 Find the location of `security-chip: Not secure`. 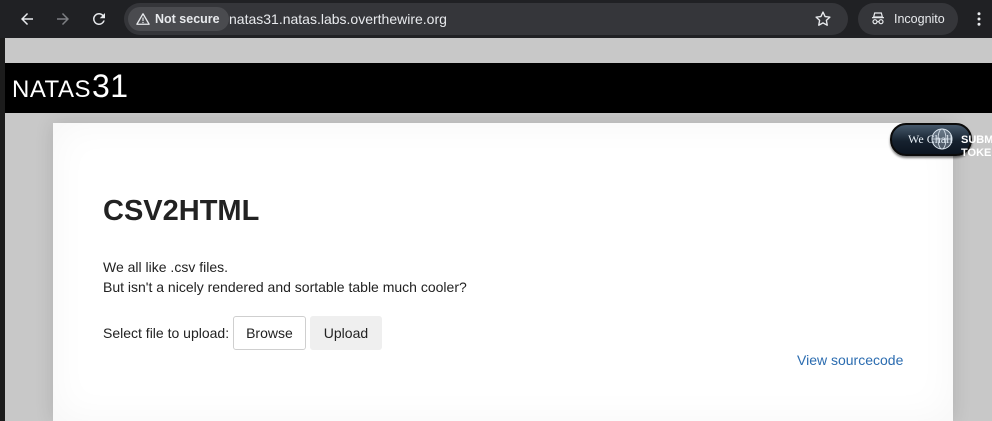

security-chip: Not secure is located at coordinates (178, 19).